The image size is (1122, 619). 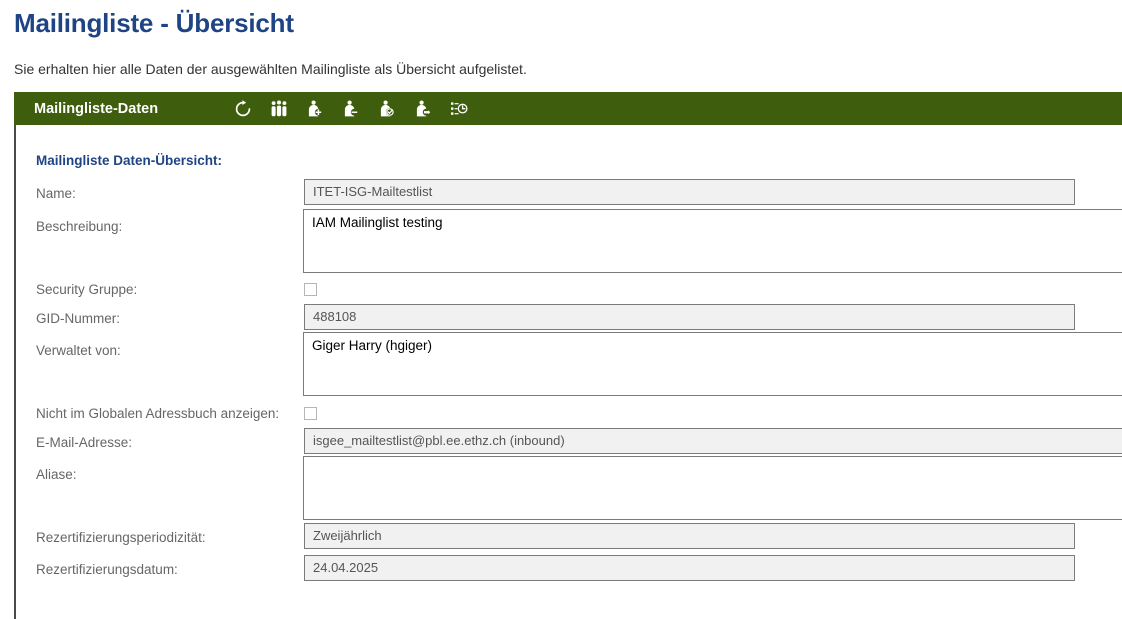 What do you see at coordinates (96, 108) in the screenshot?
I see `panel-header-title: Mailingliste-Daten` at bounding box center [96, 108].